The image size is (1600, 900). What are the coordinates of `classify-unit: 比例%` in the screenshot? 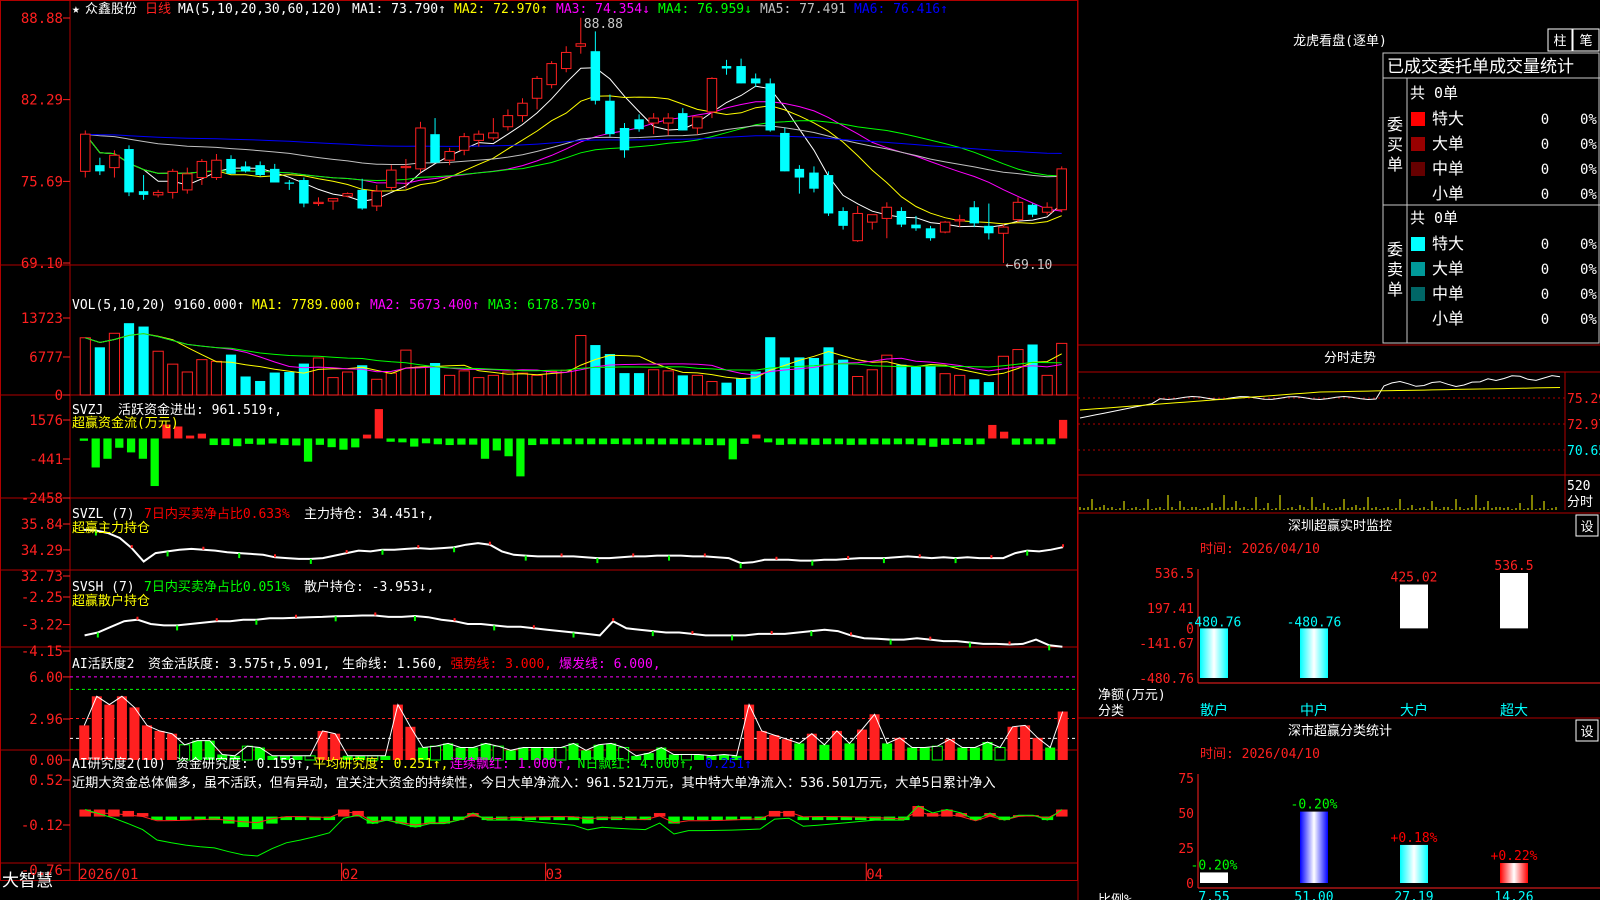 It's located at (1115, 896).